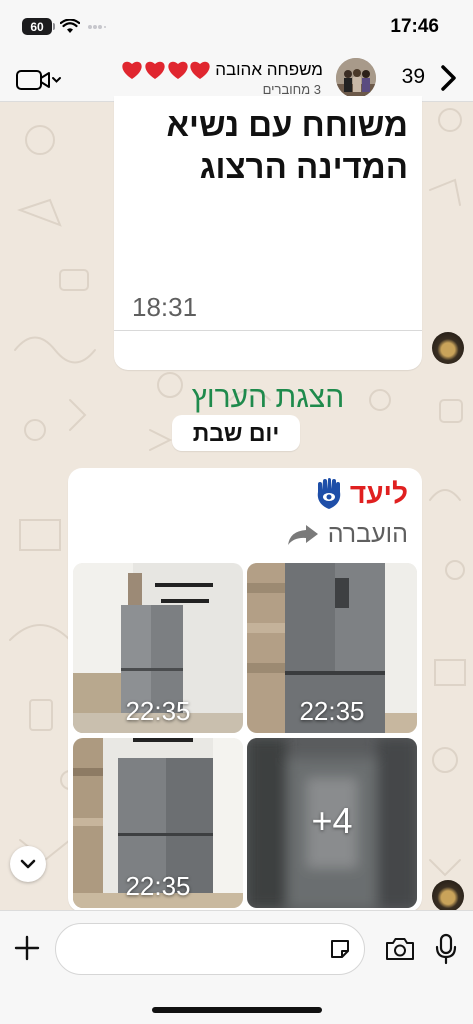 The height and width of the screenshot is (1024, 473). What do you see at coordinates (39, 80) in the screenshot?
I see `video-call-icon` at bounding box center [39, 80].